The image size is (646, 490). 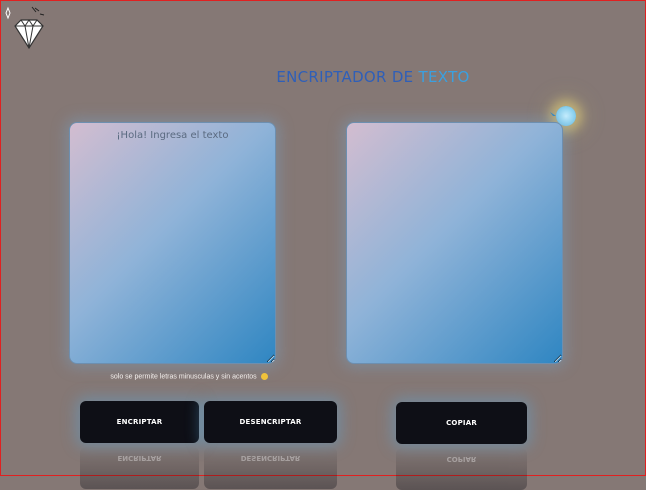 I want to click on copy-button: COPIAR, so click(x=461, y=423).